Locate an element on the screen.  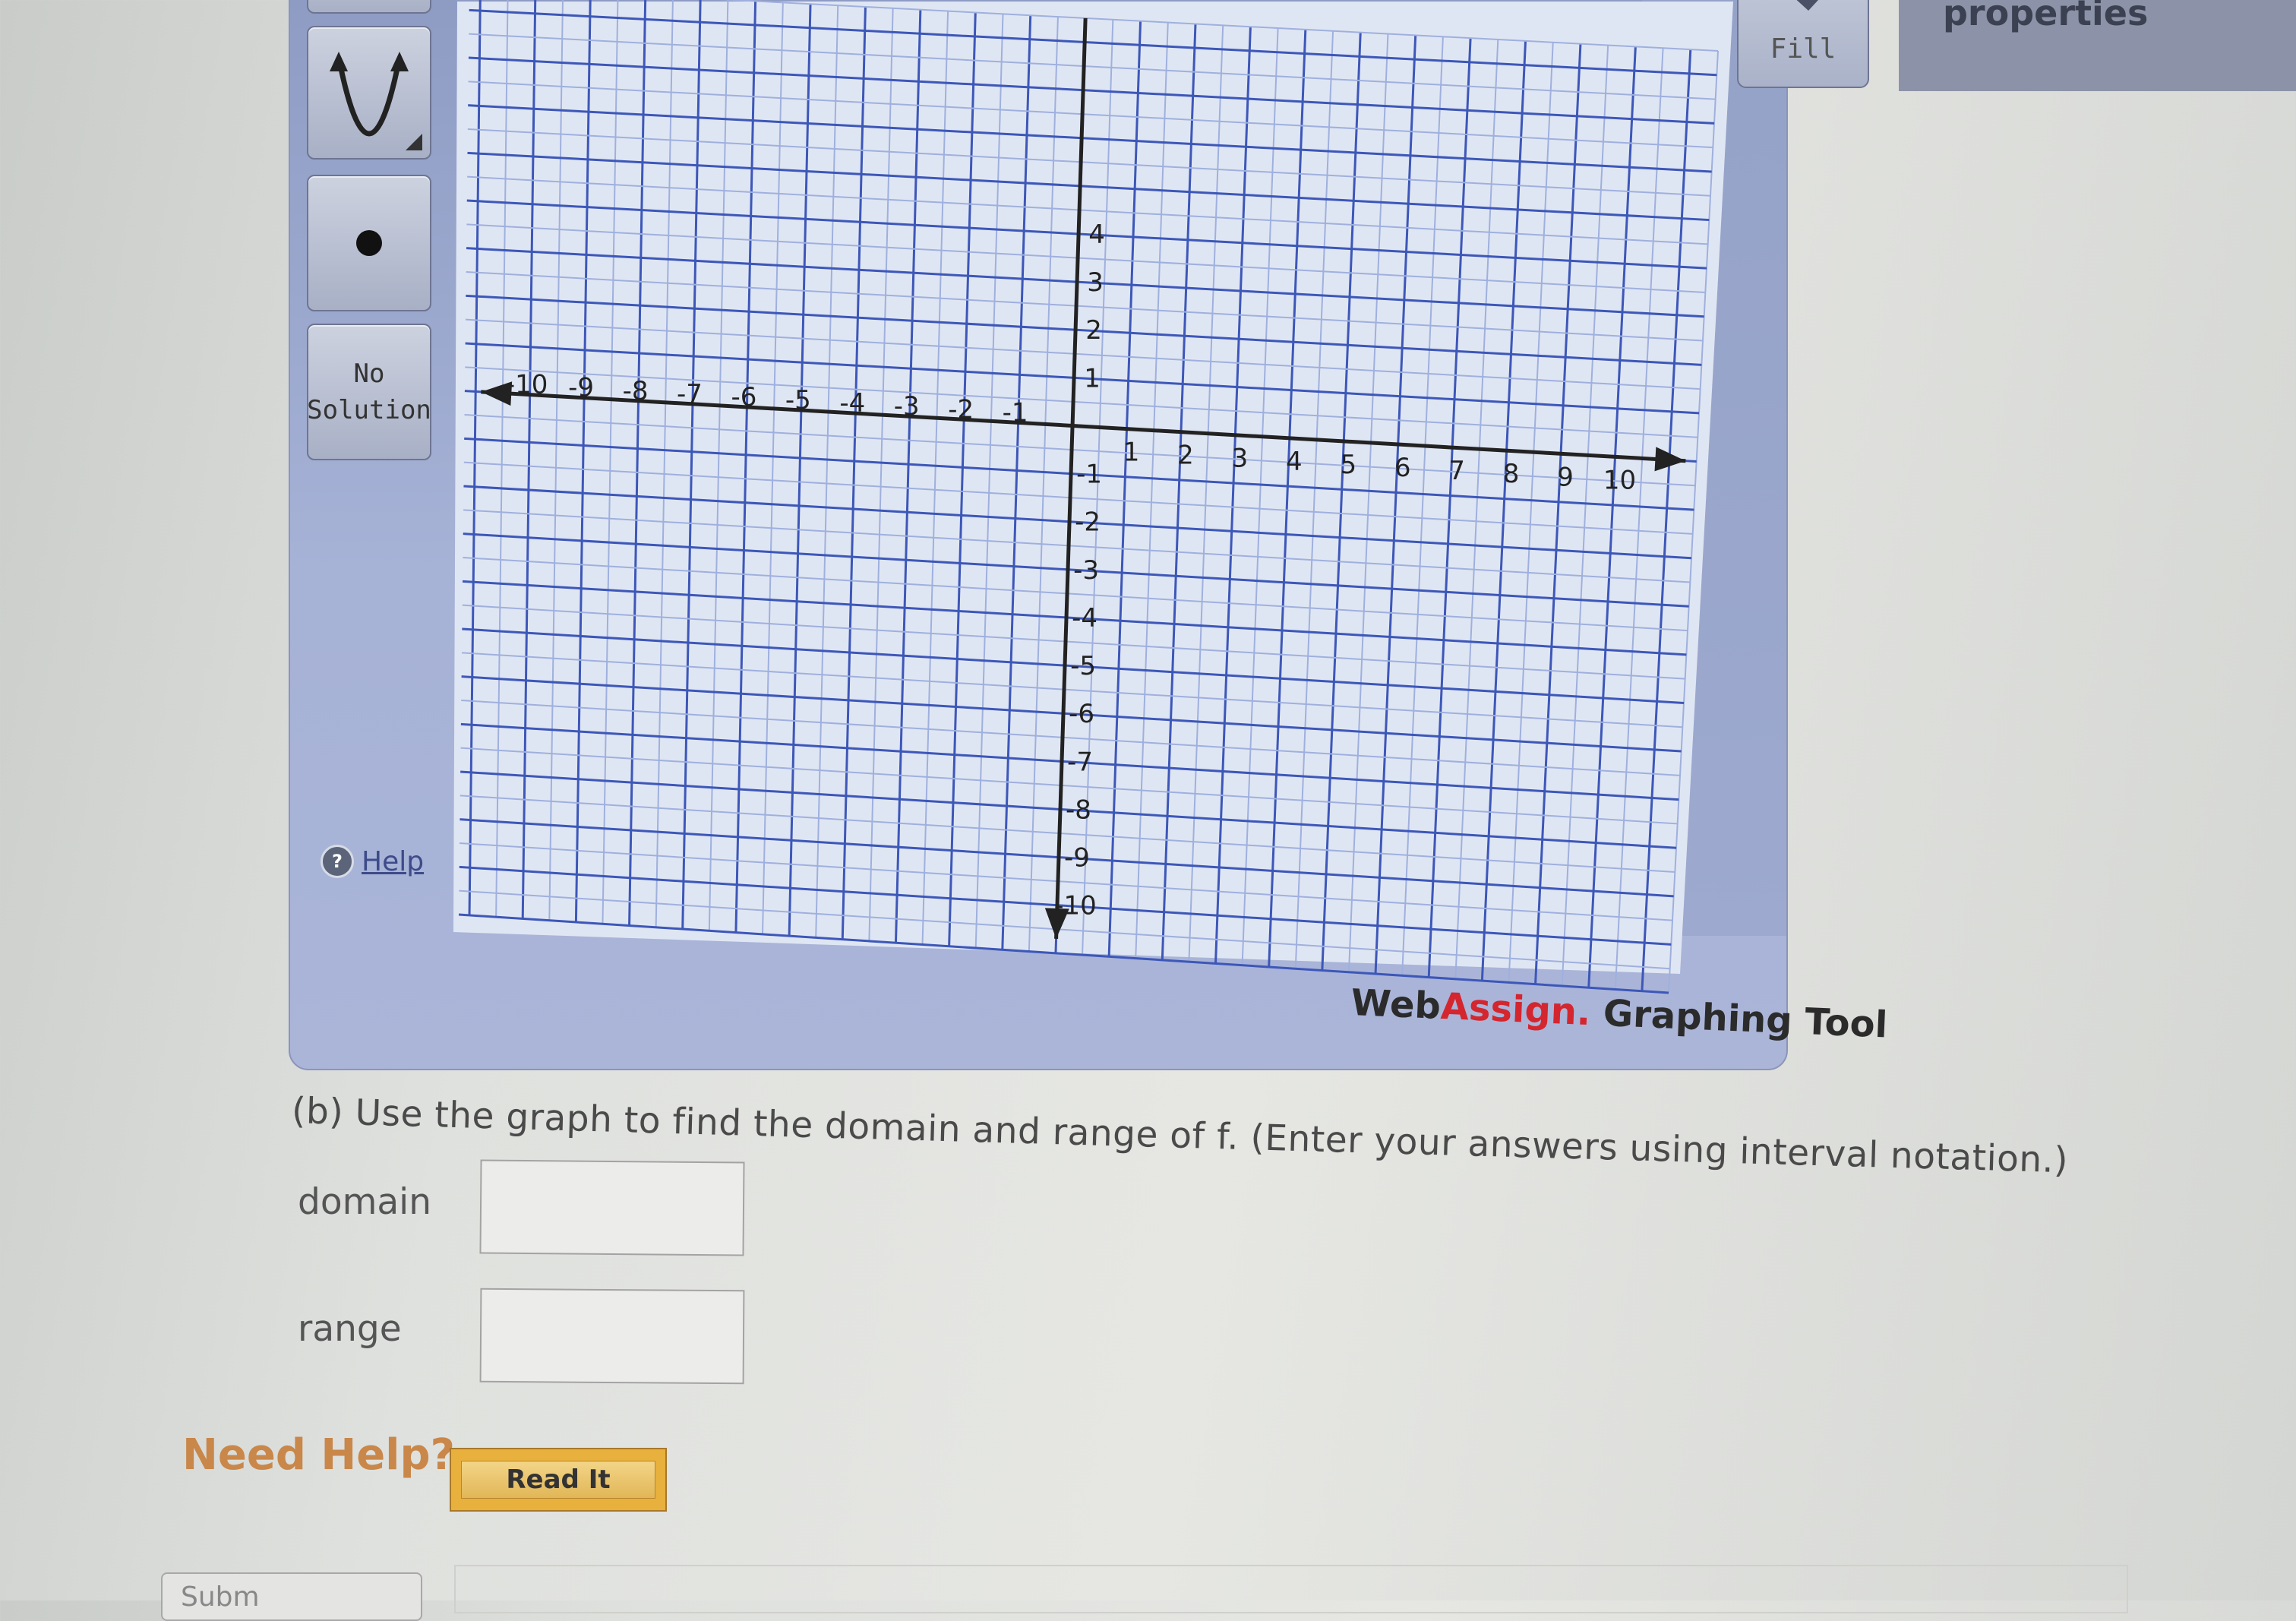
y-tick-label: -1 is located at coordinates (1089, 475).